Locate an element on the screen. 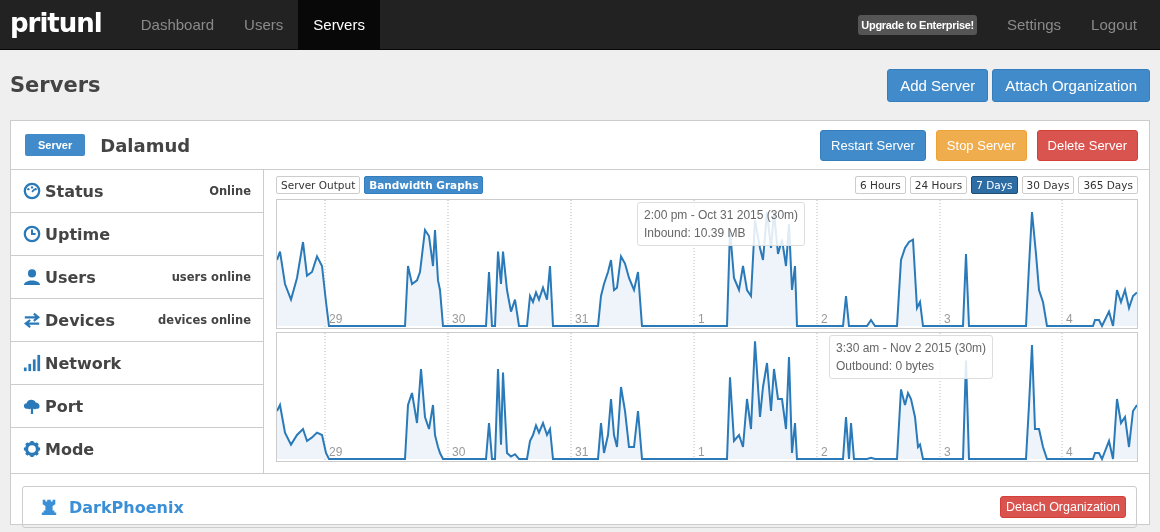  nav-link: Settings is located at coordinates (1042, 24).